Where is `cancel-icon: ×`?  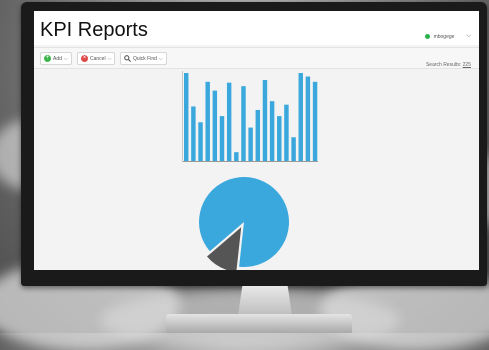 cancel-icon: × is located at coordinates (84, 58).